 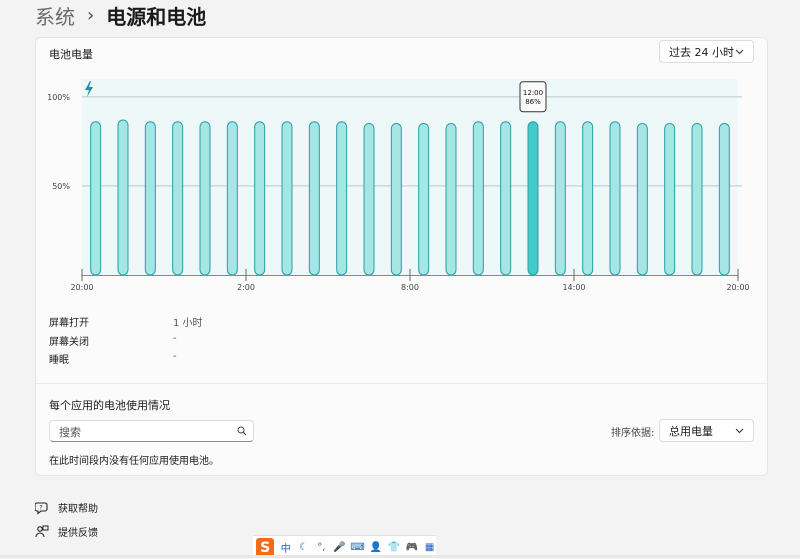 What do you see at coordinates (339, 548) in the screenshot?
I see `microphone-icon: 🎤` at bounding box center [339, 548].